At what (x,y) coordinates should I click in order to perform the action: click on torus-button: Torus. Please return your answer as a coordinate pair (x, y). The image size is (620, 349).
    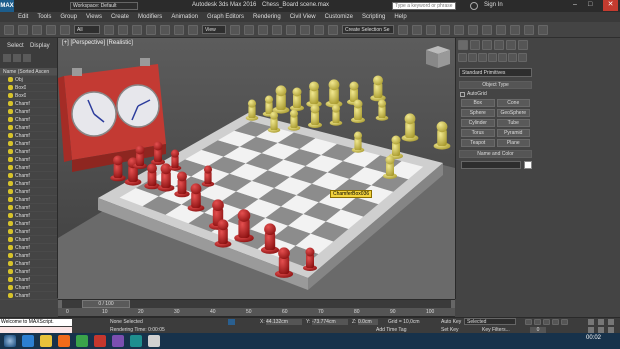
    Looking at the image, I should click on (478, 133).